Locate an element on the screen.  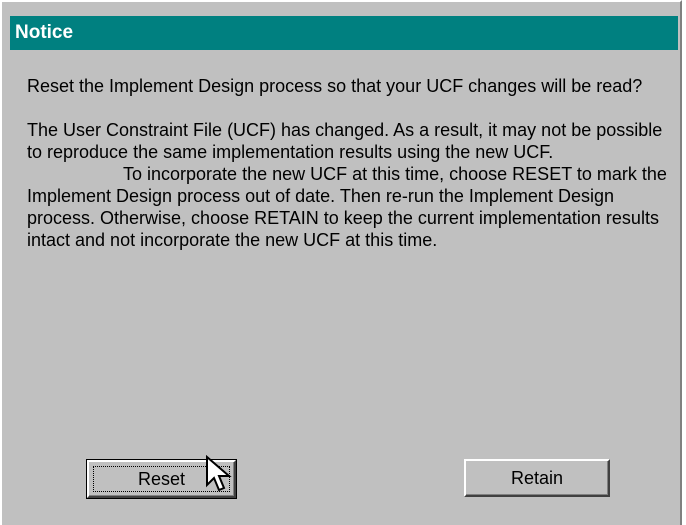
dialog-title-bar: Notice is located at coordinates (344, 33).